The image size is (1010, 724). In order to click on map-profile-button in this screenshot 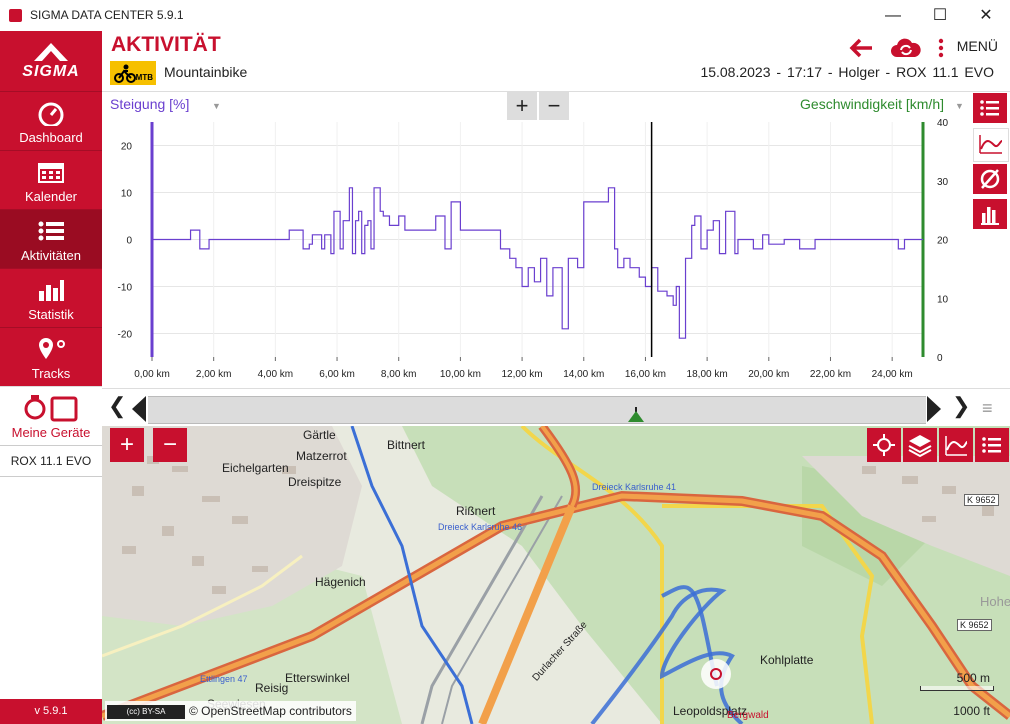, I will do `click(956, 445)`.